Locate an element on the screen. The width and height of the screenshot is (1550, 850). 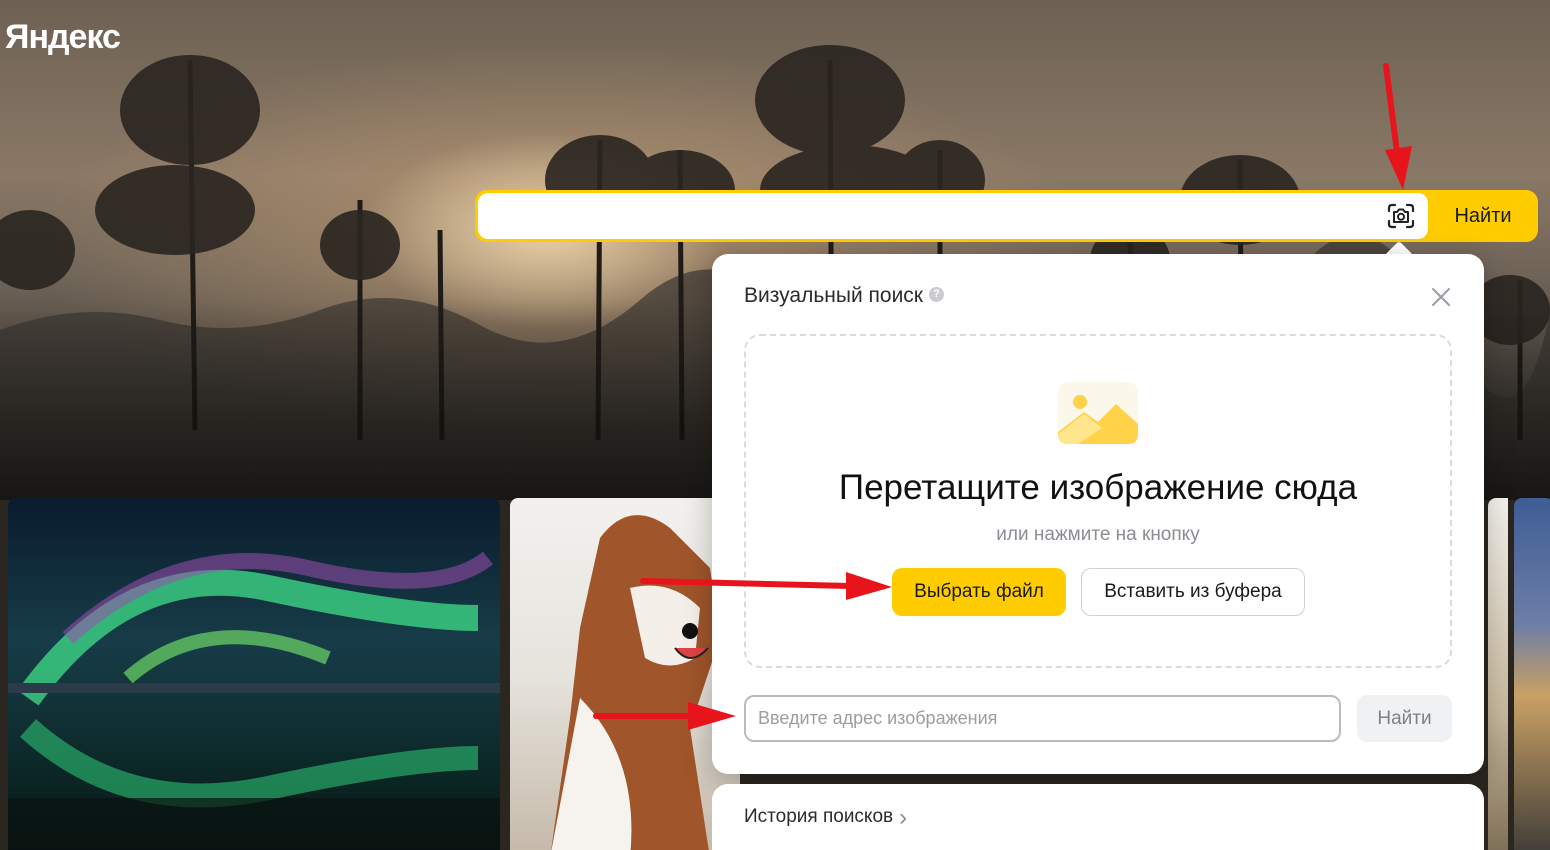
search-bar: Найти is located at coordinates (1006, 216).